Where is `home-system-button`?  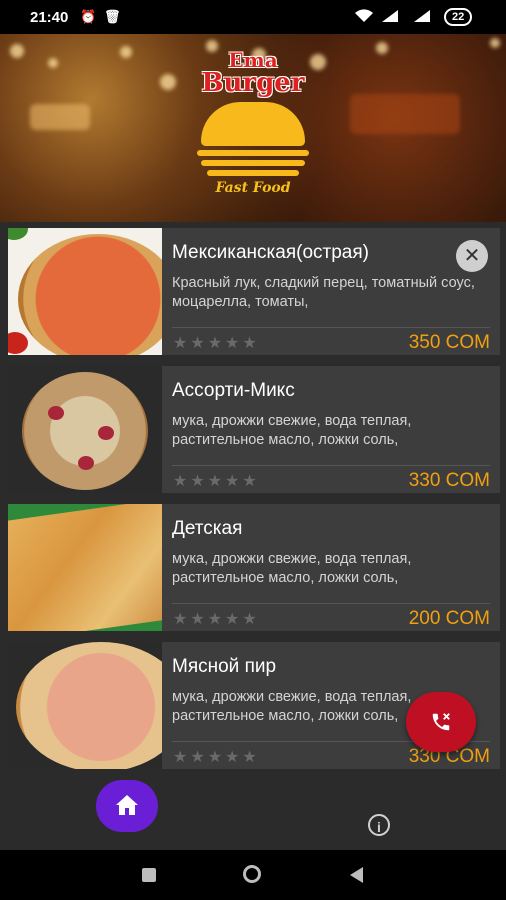
home-system-button is located at coordinates (252, 874).